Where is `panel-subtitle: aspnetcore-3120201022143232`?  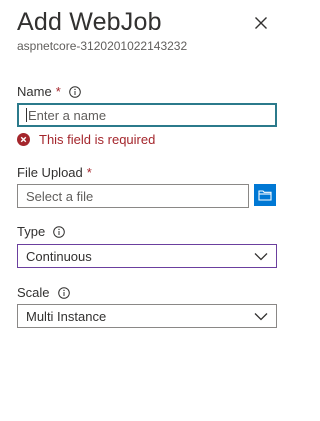 panel-subtitle: aspnetcore-3120201022143232 is located at coordinates (102, 46).